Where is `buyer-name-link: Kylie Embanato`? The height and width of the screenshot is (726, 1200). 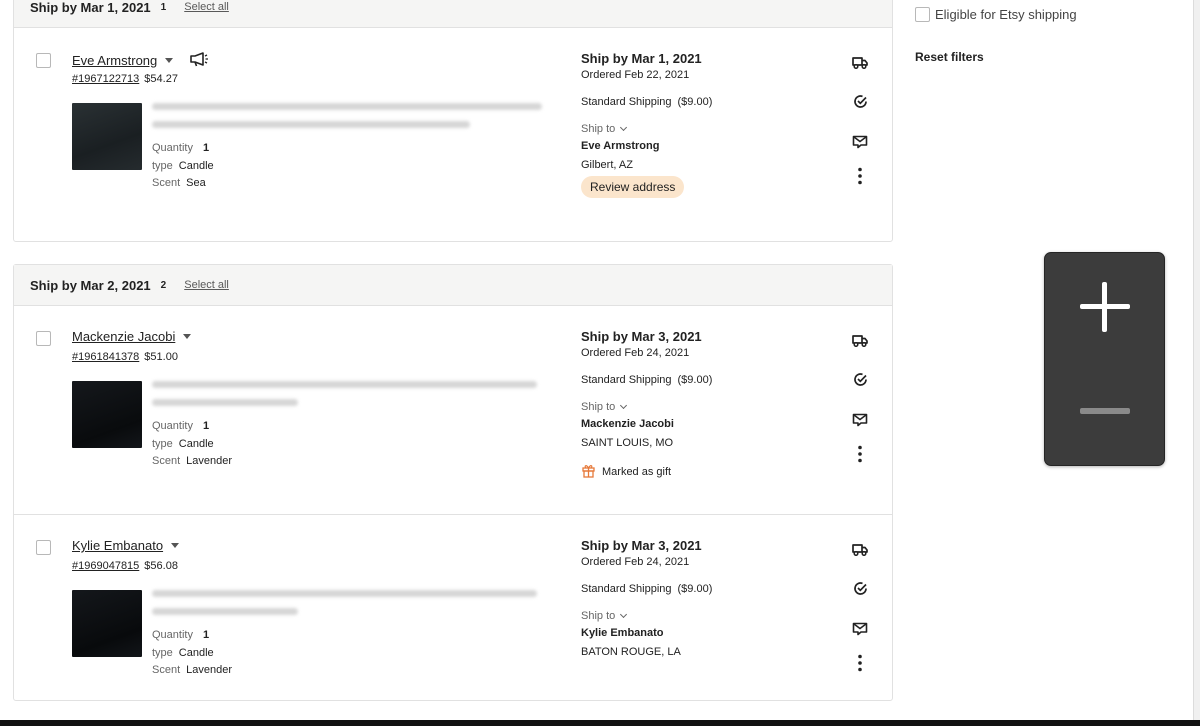 buyer-name-link: Kylie Embanato is located at coordinates (117, 545).